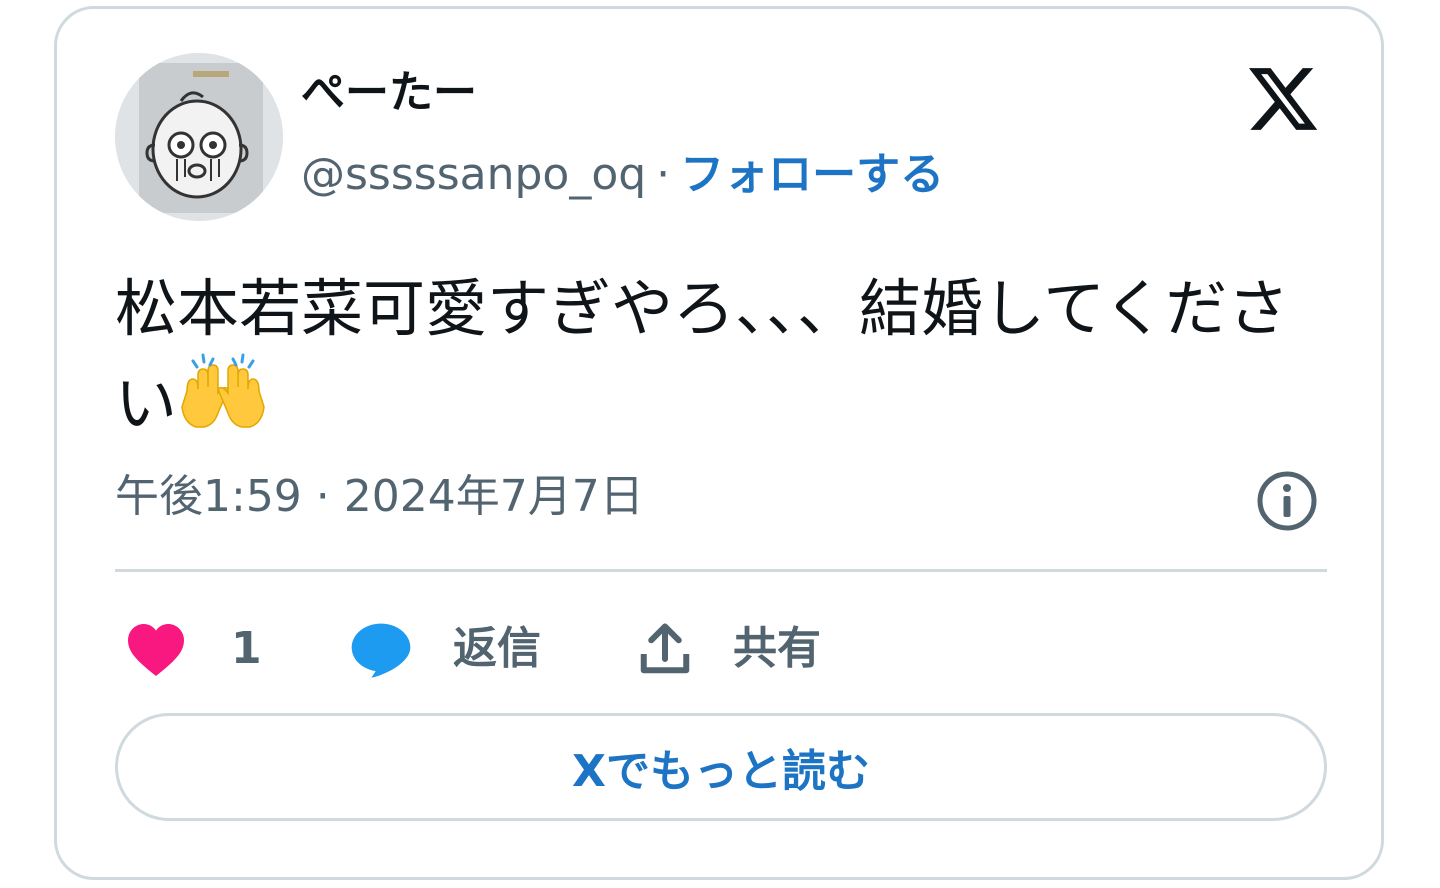 The image size is (1440, 888). Describe the element at coordinates (473, 174) in the screenshot. I see `user-handle: @sssssanpo_oq` at that location.